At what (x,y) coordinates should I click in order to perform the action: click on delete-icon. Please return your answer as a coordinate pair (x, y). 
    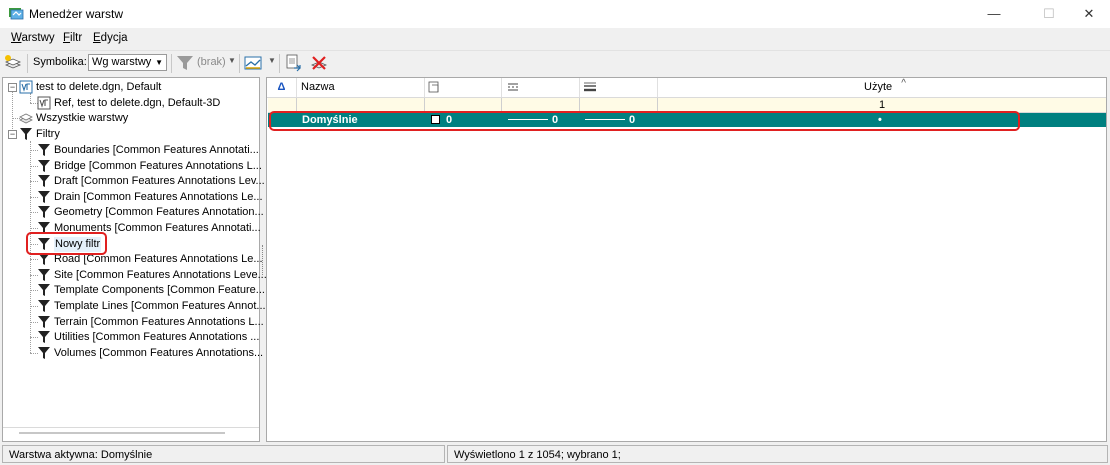
    Looking at the image, I should click on (319, 63).